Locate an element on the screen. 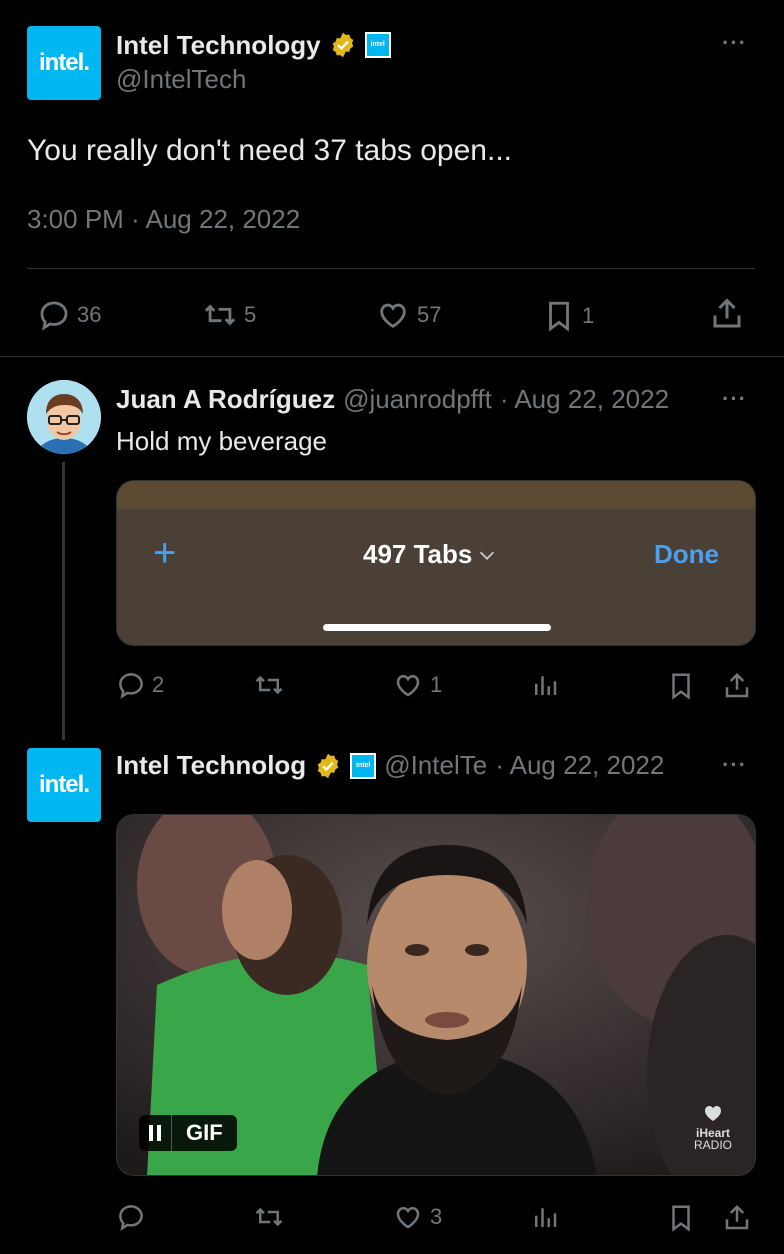 The height and width of the screenshot is (1254, 784). retweet-button: 5 is located at coordinates (229, 315).